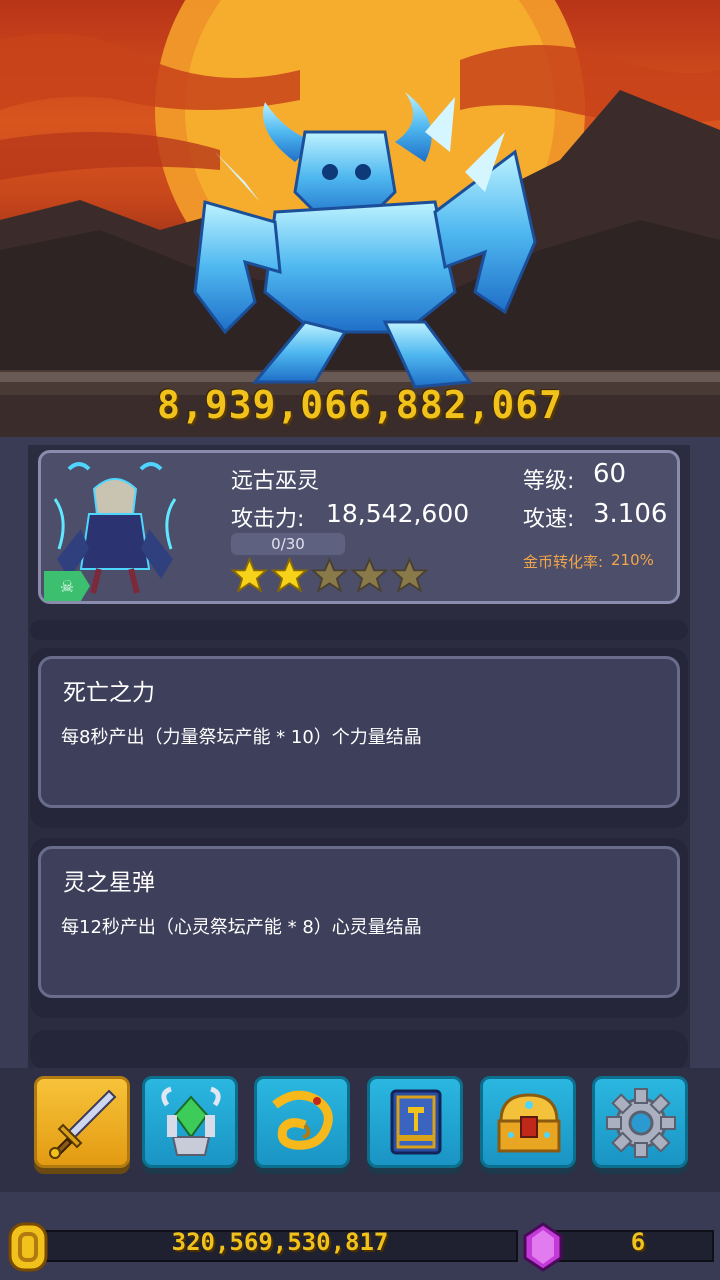  What do you see at coordinates (360, 405) in the screenshot?
I see `boss-hp-counter: 8,939,066,882,067` at bounding box center [360, 405].